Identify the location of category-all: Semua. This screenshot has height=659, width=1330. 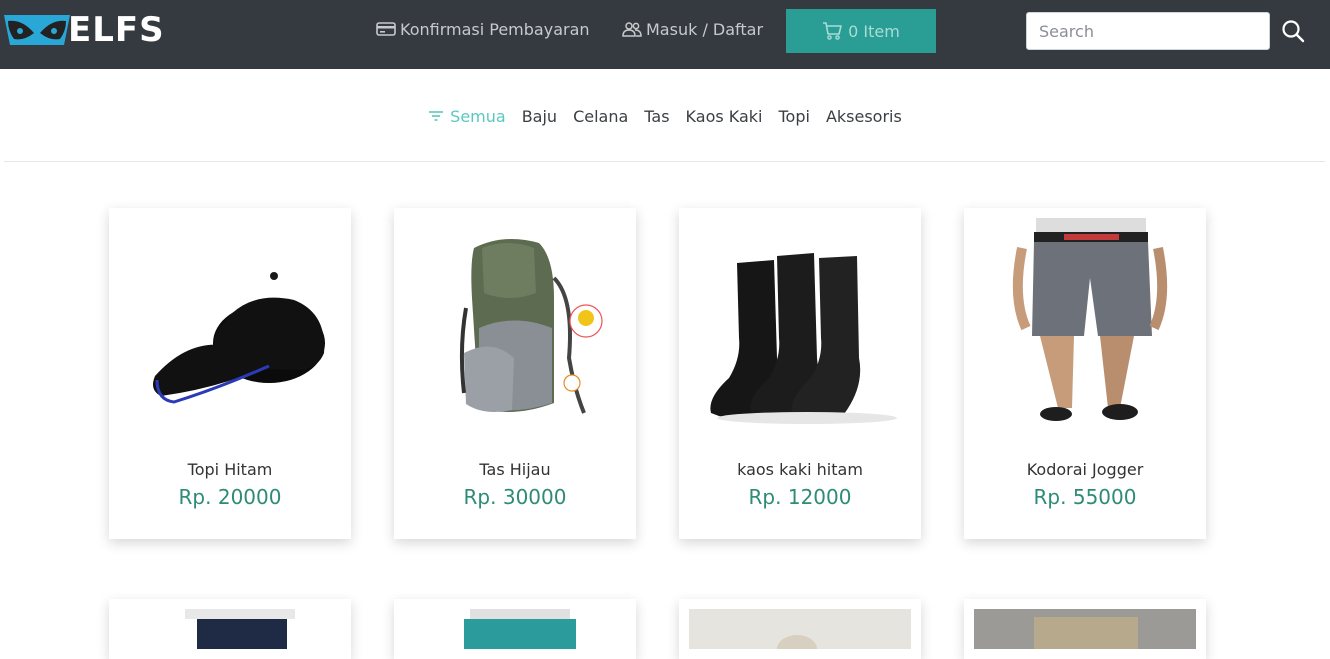
(467, 116).